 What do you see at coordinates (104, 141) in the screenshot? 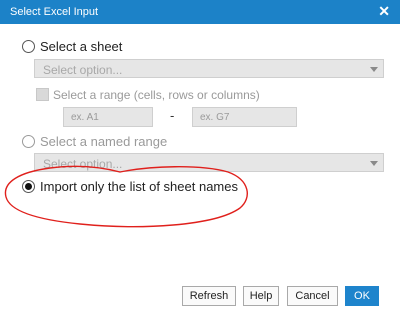
I see `named-range-label: Select a named range` at bounding box center [104, 141].